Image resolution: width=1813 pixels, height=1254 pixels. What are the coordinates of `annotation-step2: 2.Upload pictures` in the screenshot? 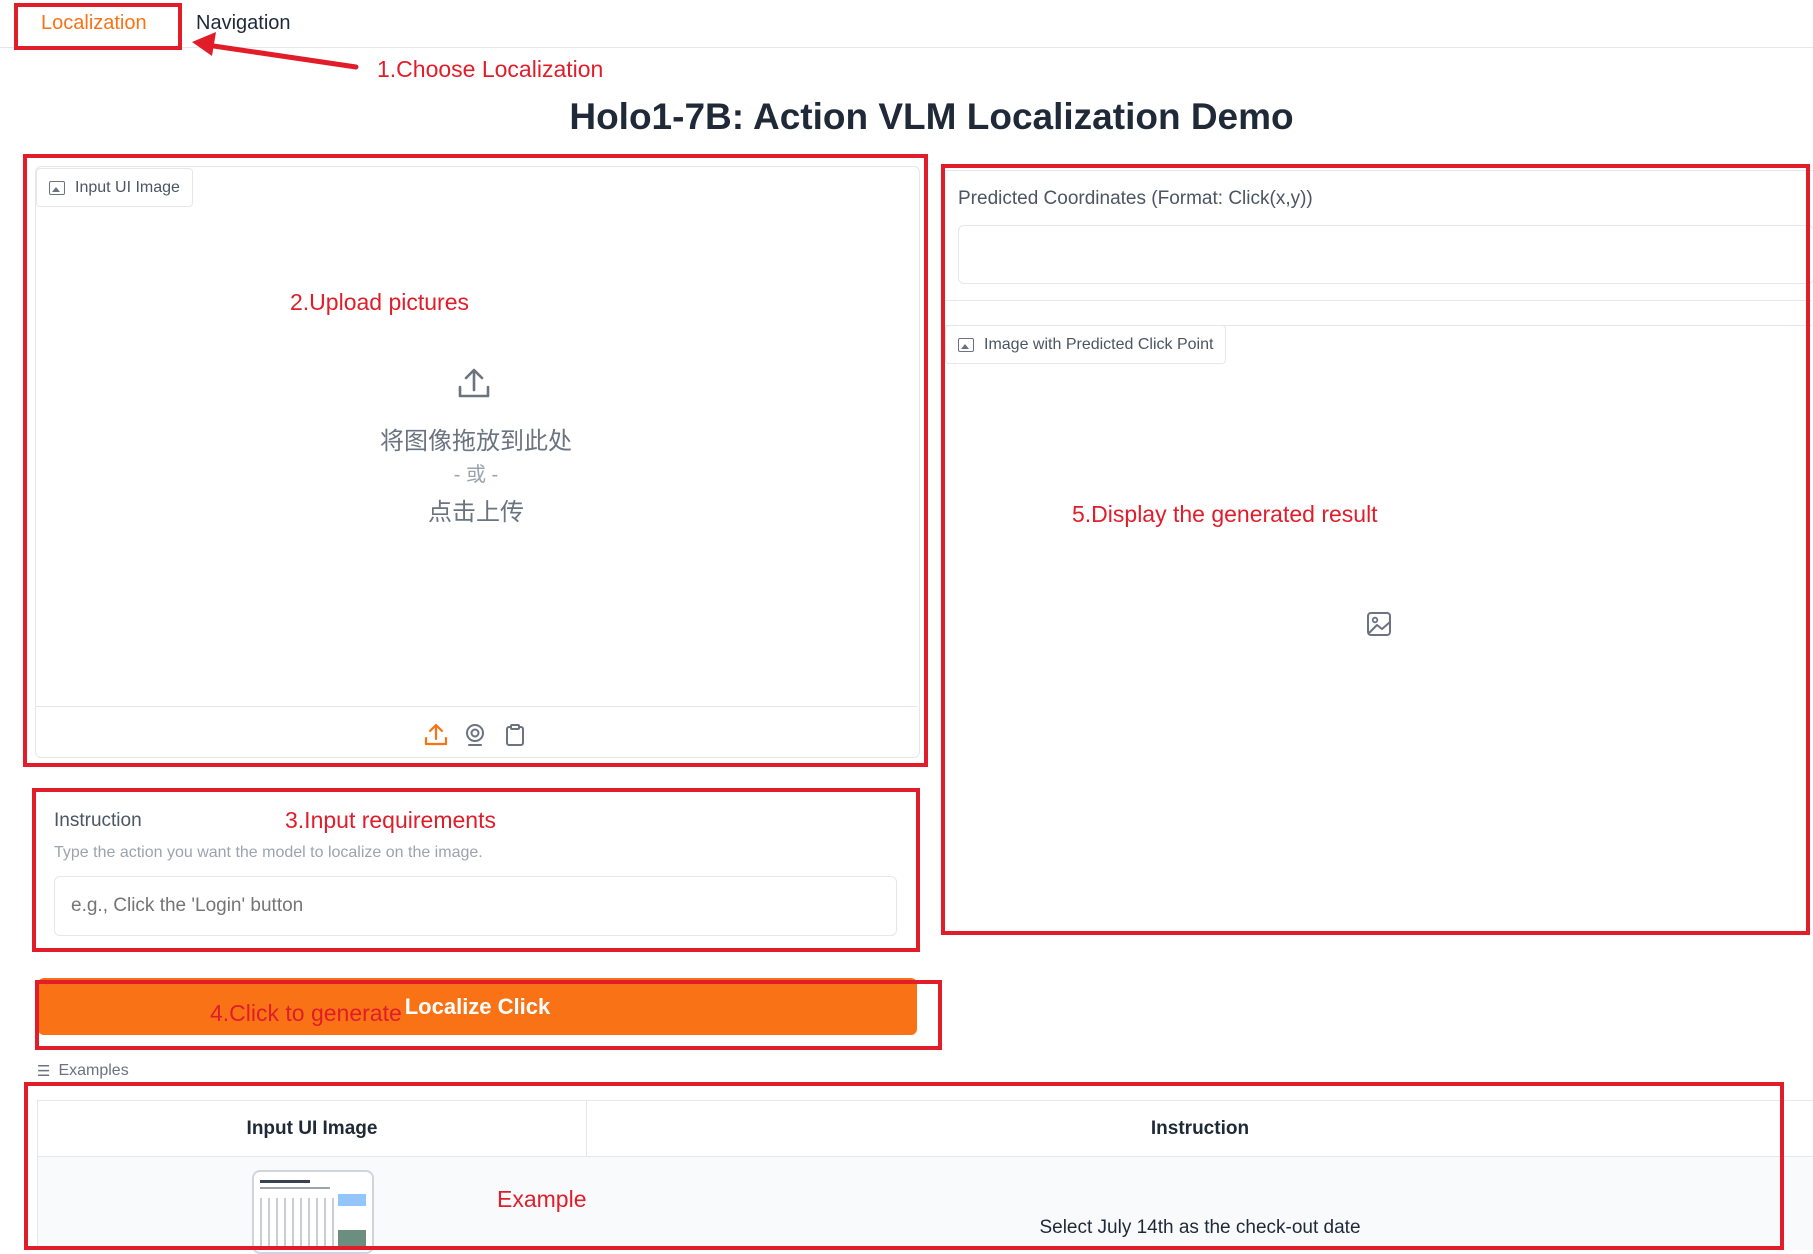 It's located at (379, 302).